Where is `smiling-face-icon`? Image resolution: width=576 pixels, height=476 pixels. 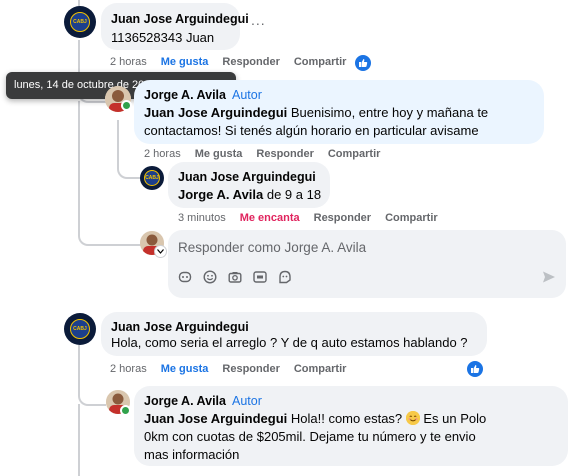
smiling-face-icon is located at coordinates (412, 418).